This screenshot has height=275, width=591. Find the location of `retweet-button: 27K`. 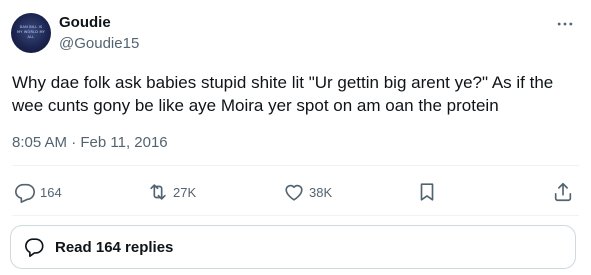

retweet-button: 27K is located at coordinates (171, 192).